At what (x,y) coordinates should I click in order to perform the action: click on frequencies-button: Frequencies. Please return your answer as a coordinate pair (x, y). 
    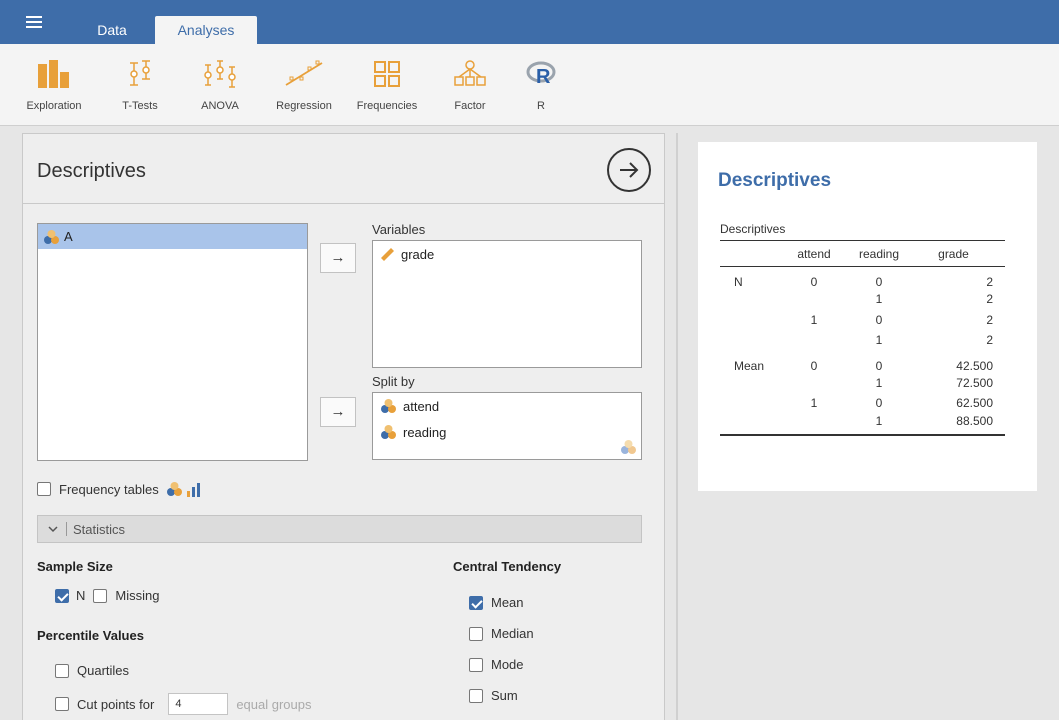
    Looking at the image, I should click on (387, 87).